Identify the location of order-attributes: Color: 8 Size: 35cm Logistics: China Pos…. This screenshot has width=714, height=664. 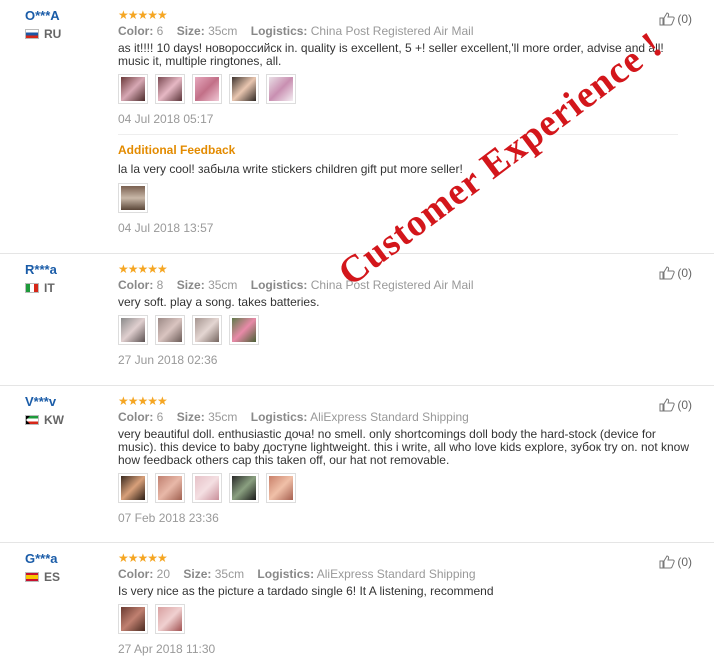
(398, 285).